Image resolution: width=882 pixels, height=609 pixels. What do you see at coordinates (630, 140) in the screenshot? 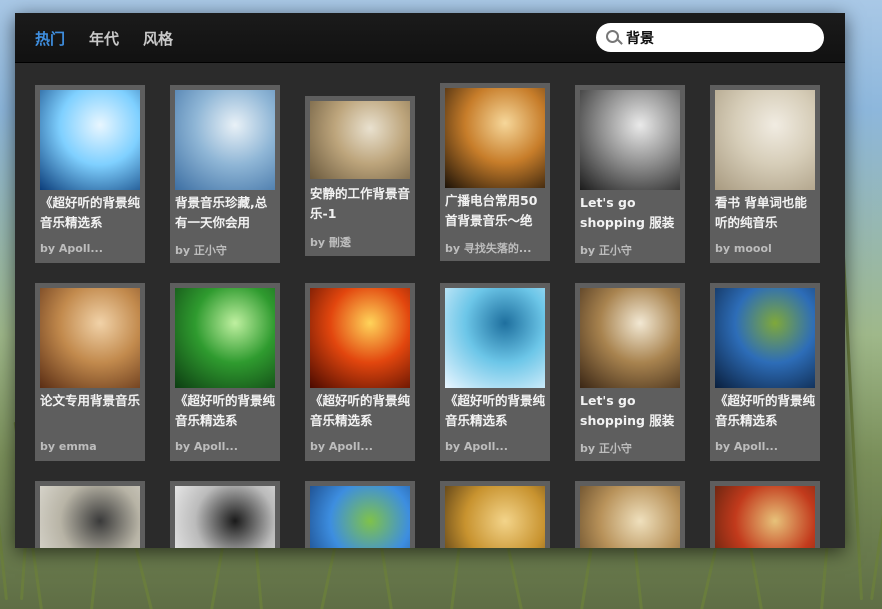
I see `playlist-cover-shop-front` at bounding box center [630, 140].